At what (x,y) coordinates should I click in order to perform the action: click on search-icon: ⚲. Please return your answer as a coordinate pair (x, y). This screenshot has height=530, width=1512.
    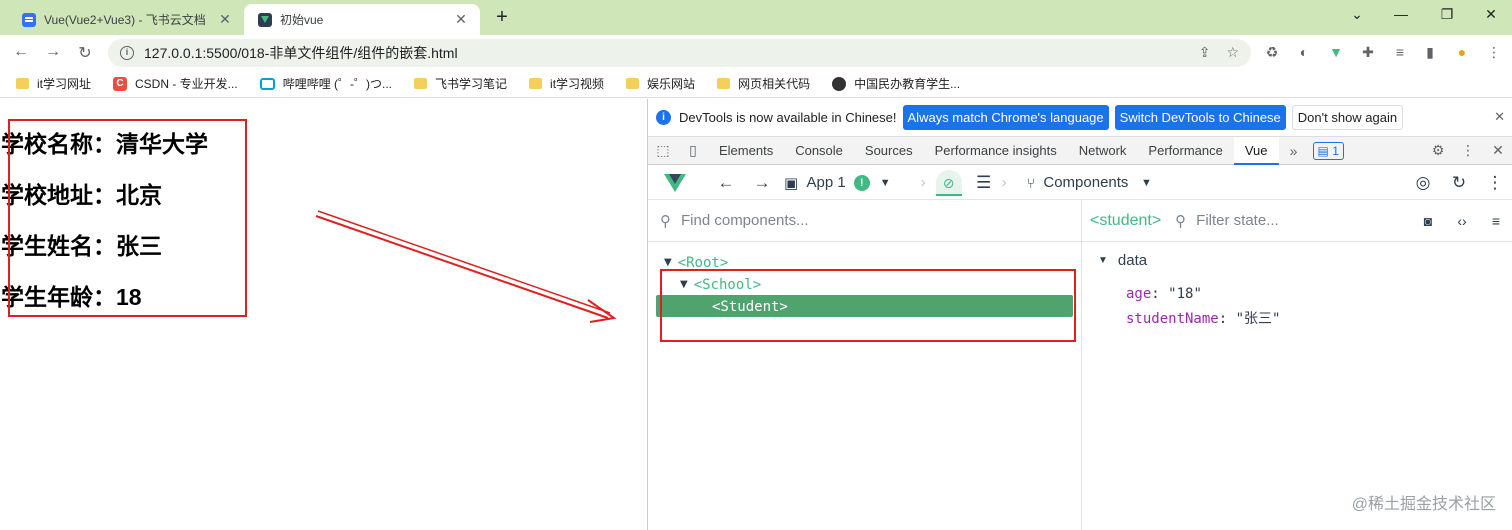
    Looking at the image, I should click on (1181, 221).